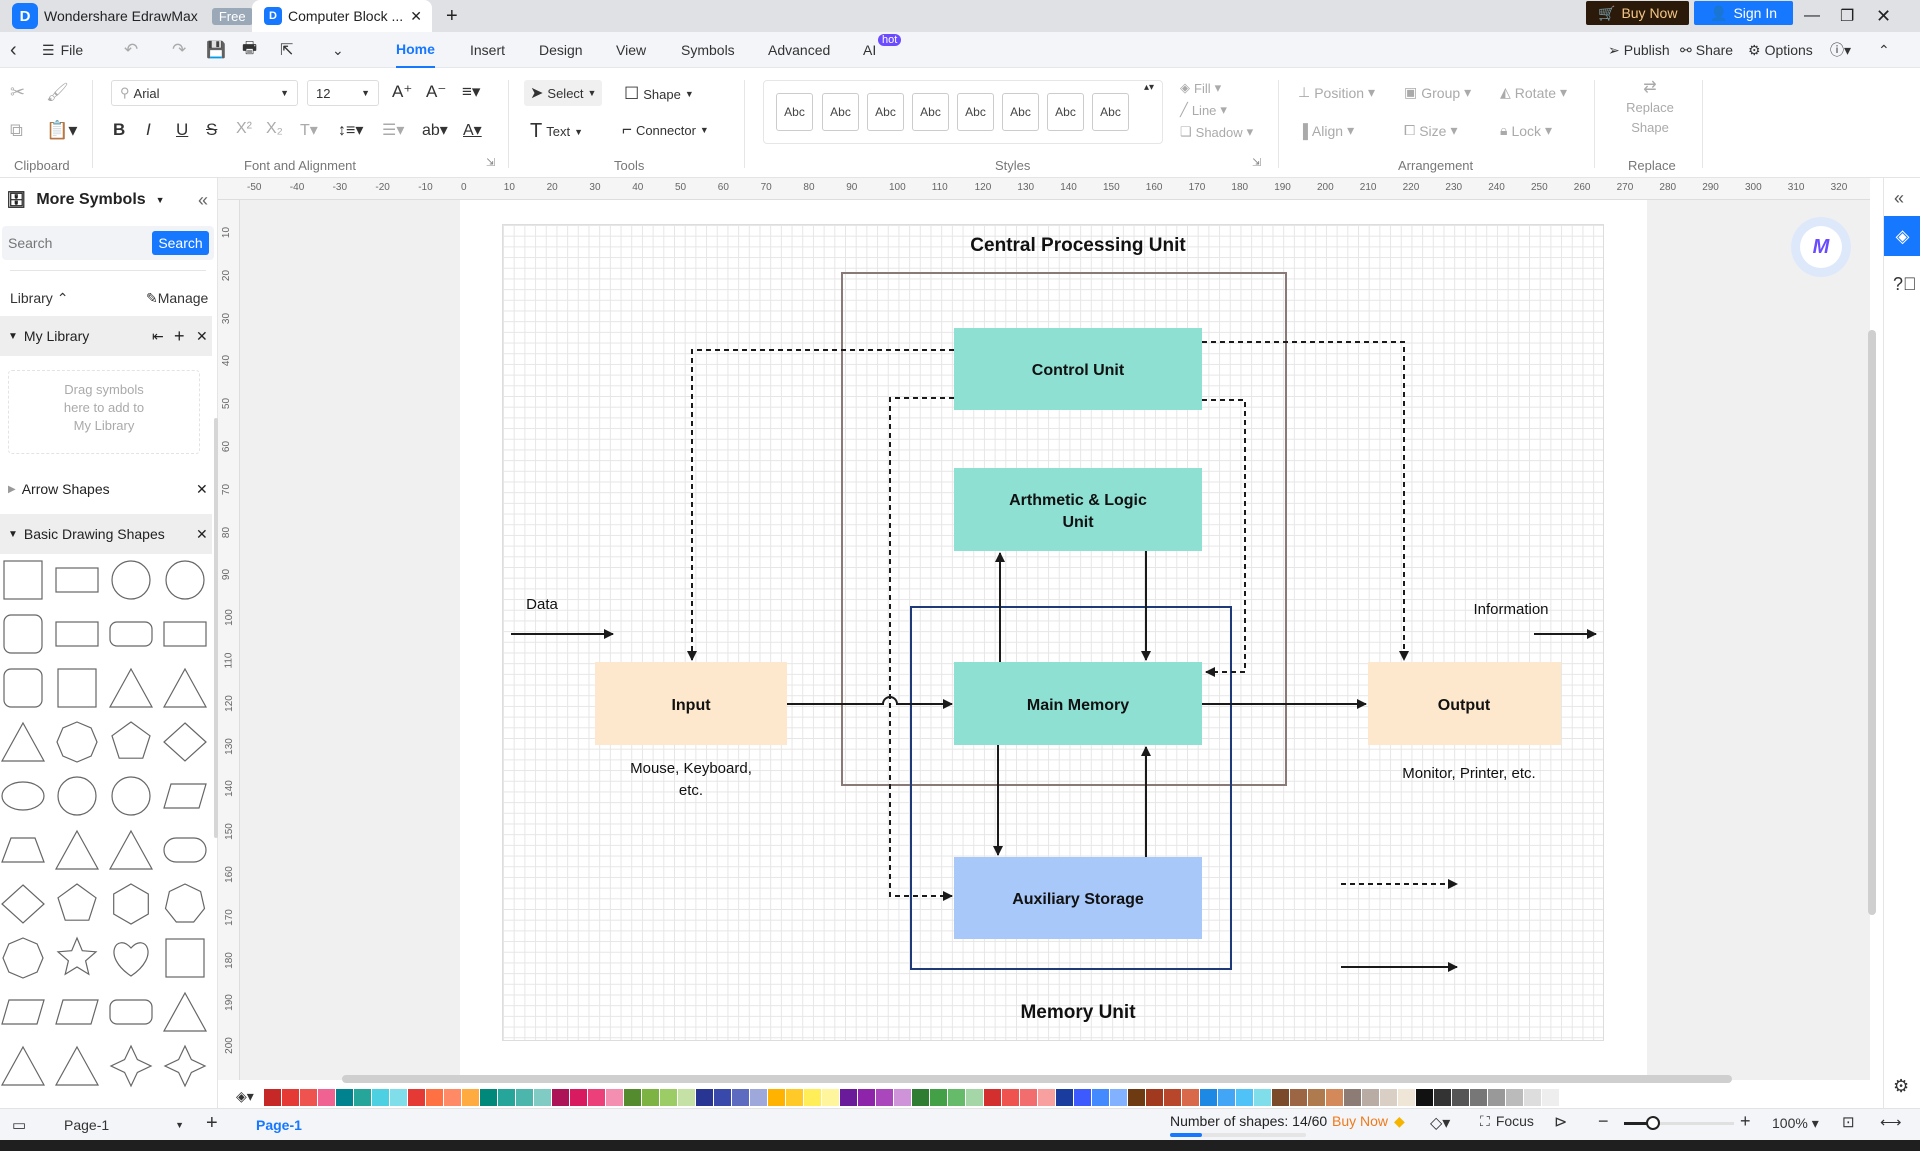 Image resolution: width=1920 pixels, height=1151 pixels. I want to click on vertical-scrollbar, so click(1872, 622).